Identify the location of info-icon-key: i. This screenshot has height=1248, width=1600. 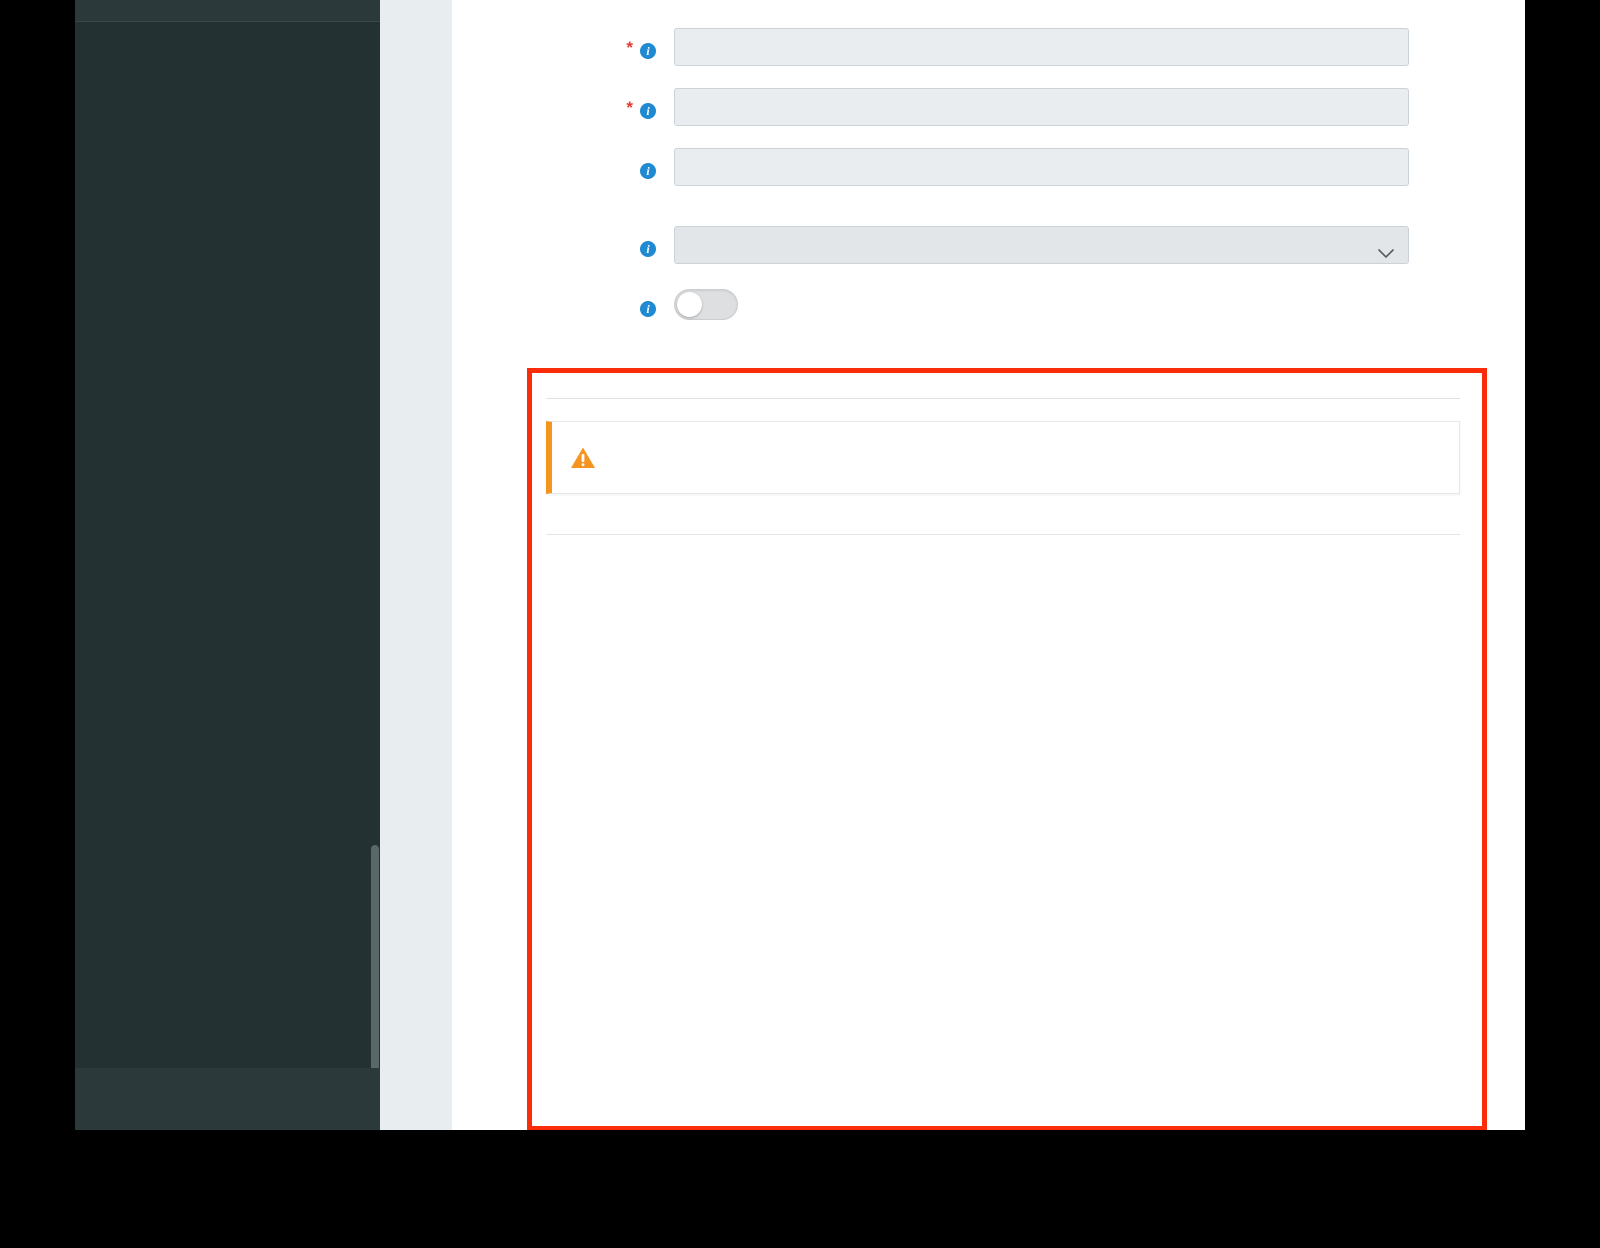
(648, 111).